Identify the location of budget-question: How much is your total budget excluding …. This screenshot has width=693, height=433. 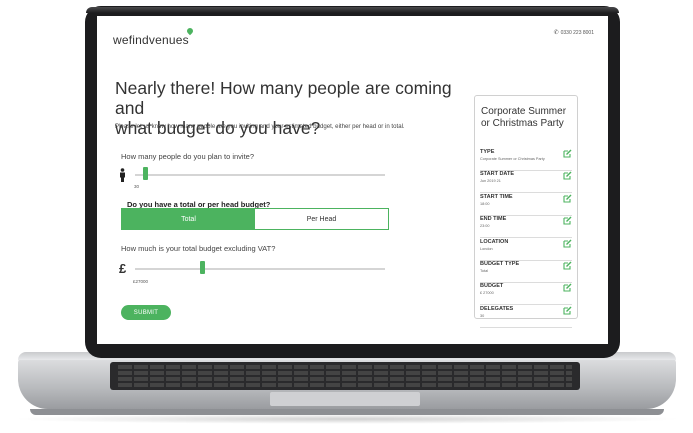
(198, 248).